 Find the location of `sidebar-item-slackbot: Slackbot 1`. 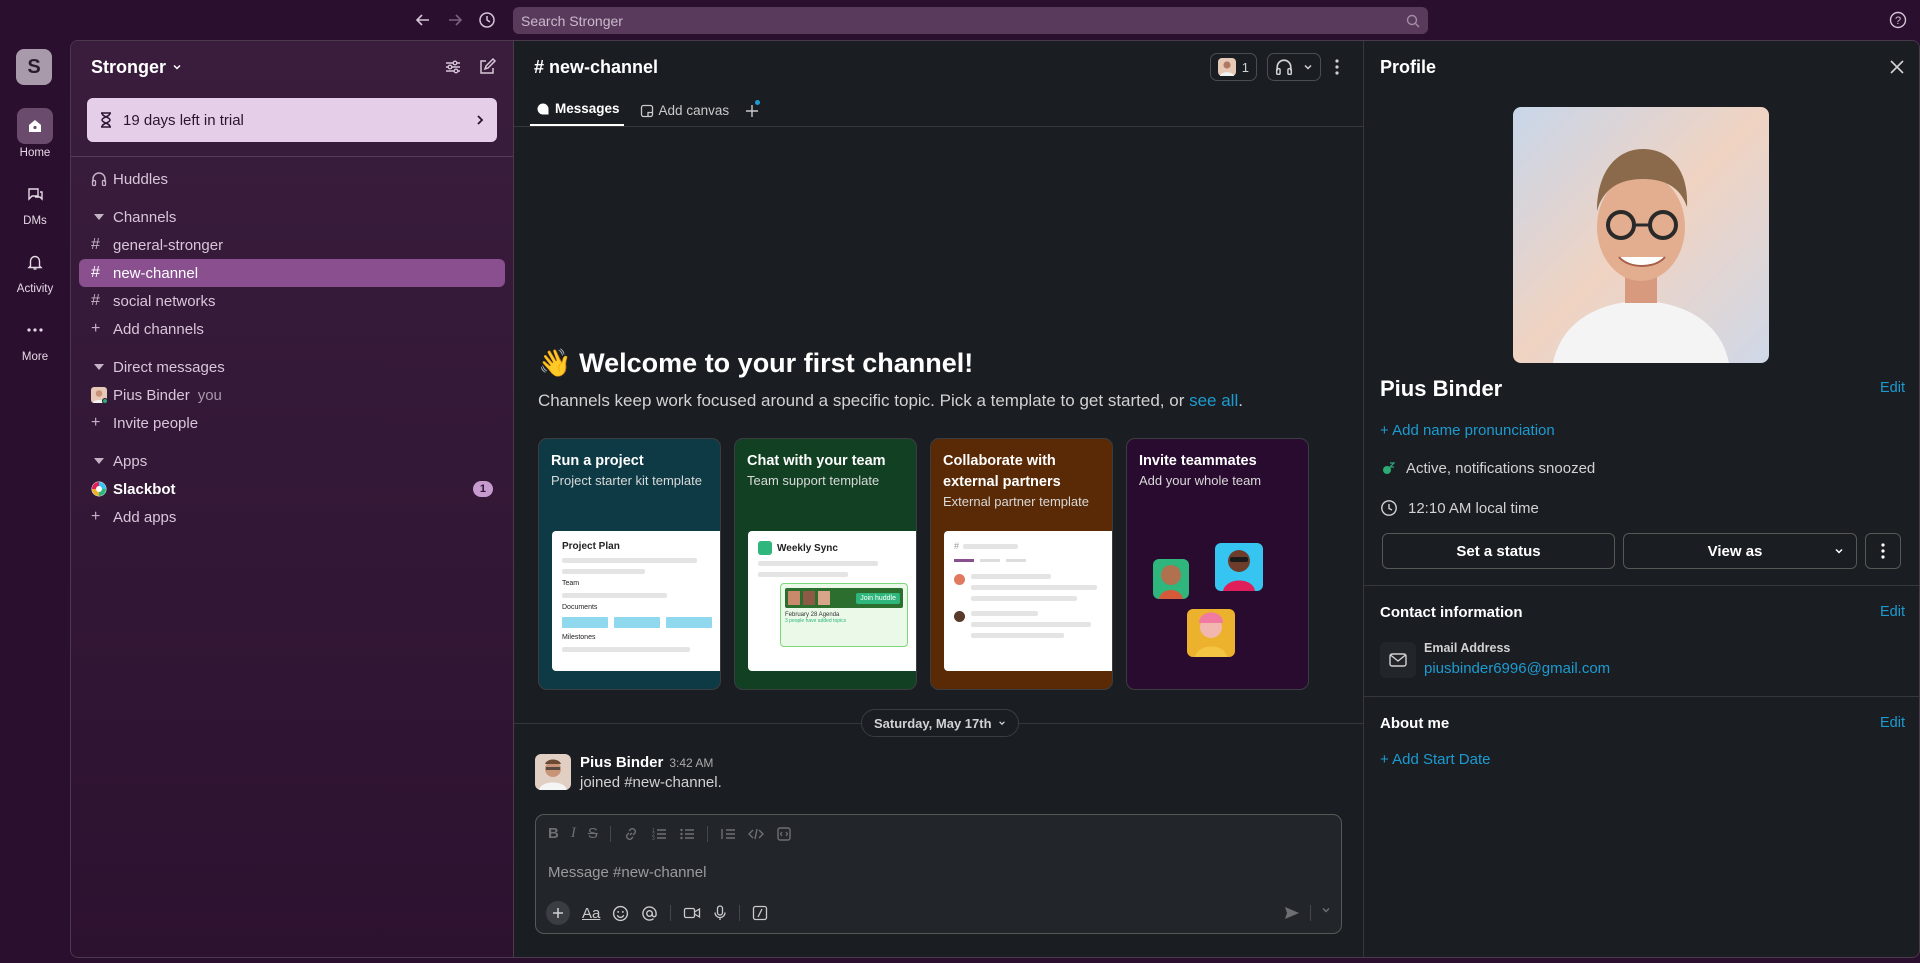

sidebar-item-slackbot: Slackbot 1 is located at coordinates (292, 489).